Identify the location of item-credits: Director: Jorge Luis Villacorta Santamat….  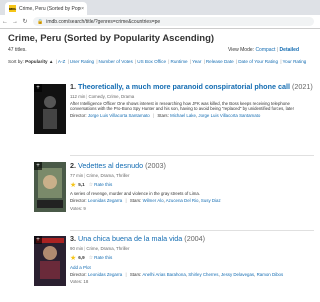
(165, 116).